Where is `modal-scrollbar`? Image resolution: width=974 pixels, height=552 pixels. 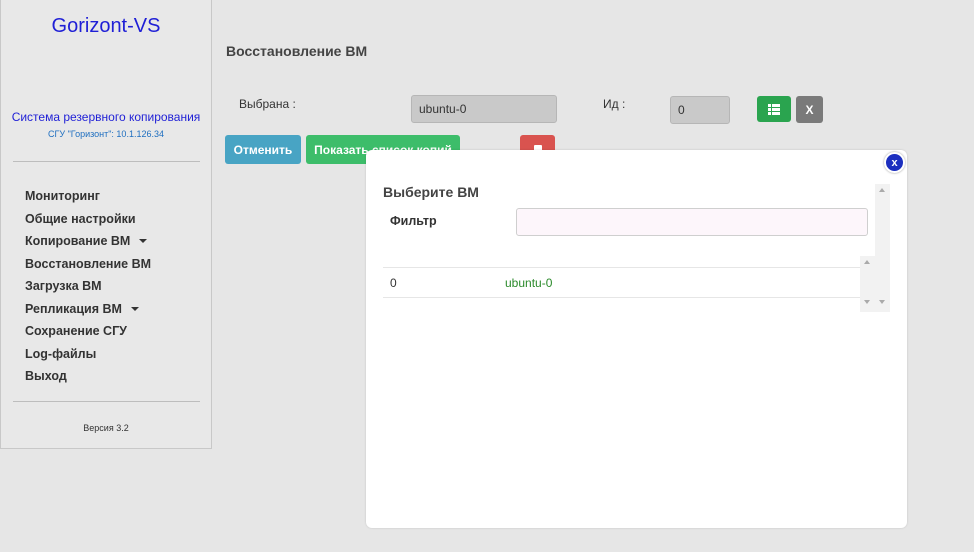 modal-scrollbar is located at coordinates (882, 248).